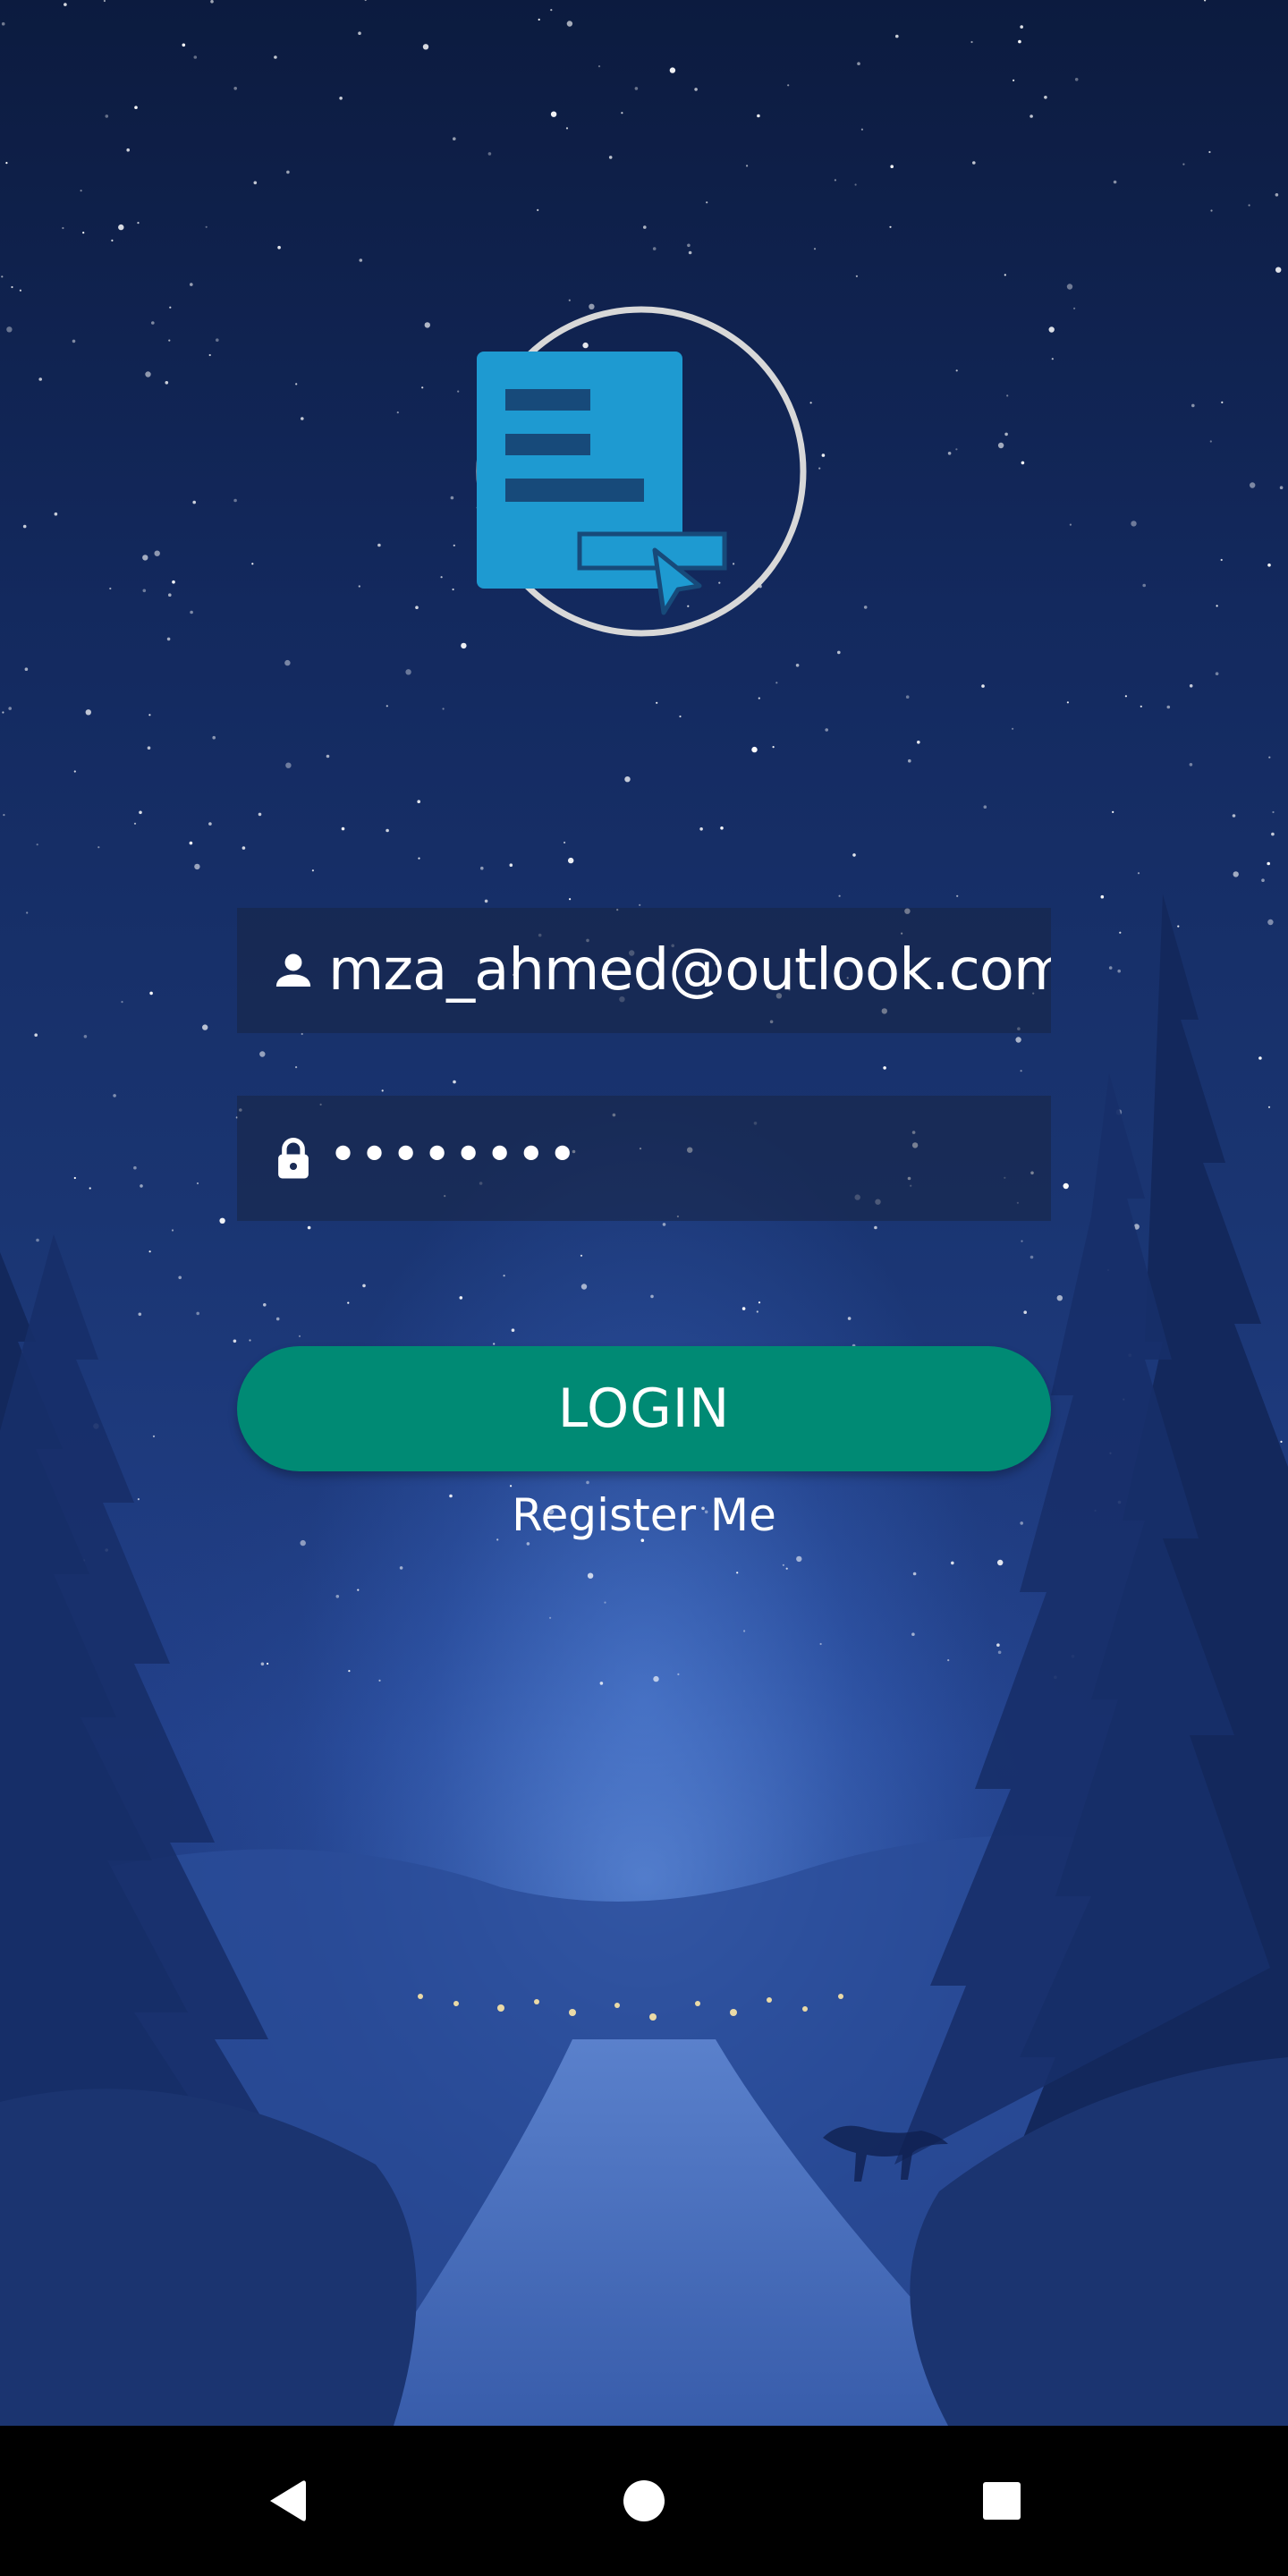 Image resolution: width=1288 pixels, height=2576 pixels. Describe the element at coordinates (293, 970) in the screenshot. I see `person-icon` at that location.